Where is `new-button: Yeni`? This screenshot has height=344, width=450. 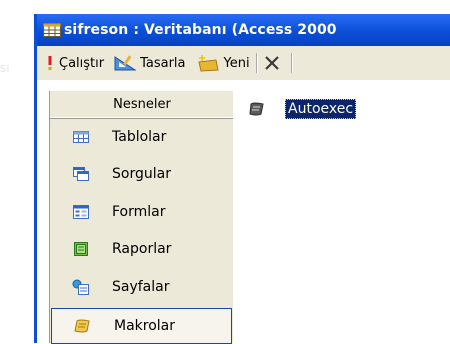
new-button: Yeni is located at coordinates (223, 63).